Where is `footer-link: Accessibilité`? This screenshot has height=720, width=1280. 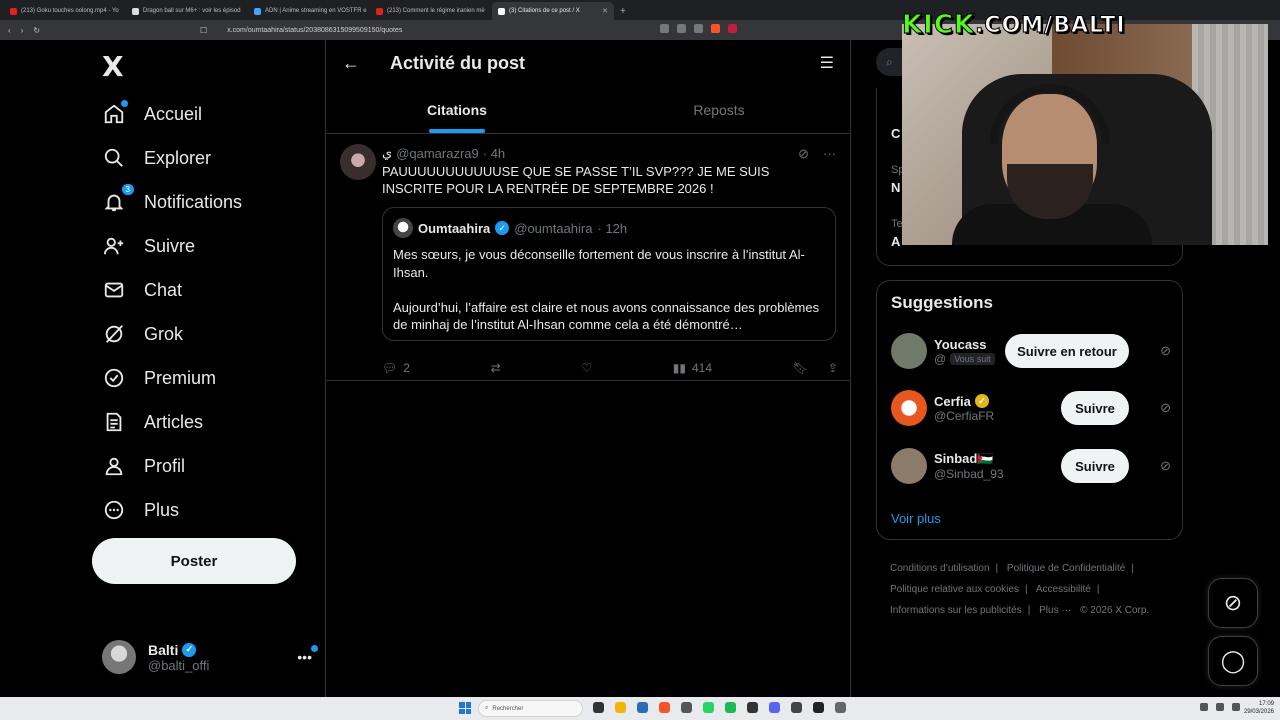
footer-link: Accessibilité is located at coordinates (1063, 589).